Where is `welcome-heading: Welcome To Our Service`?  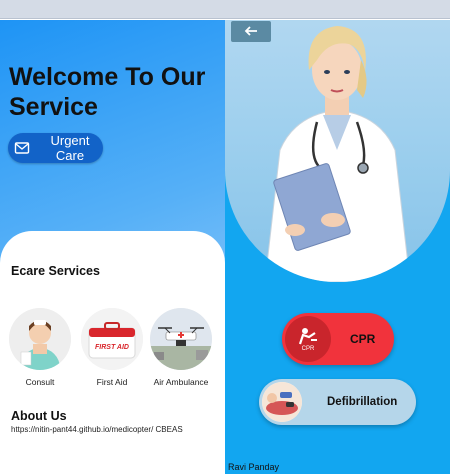 welcome-heading: Welcome To Our Service is located at coordinates (114, 92).